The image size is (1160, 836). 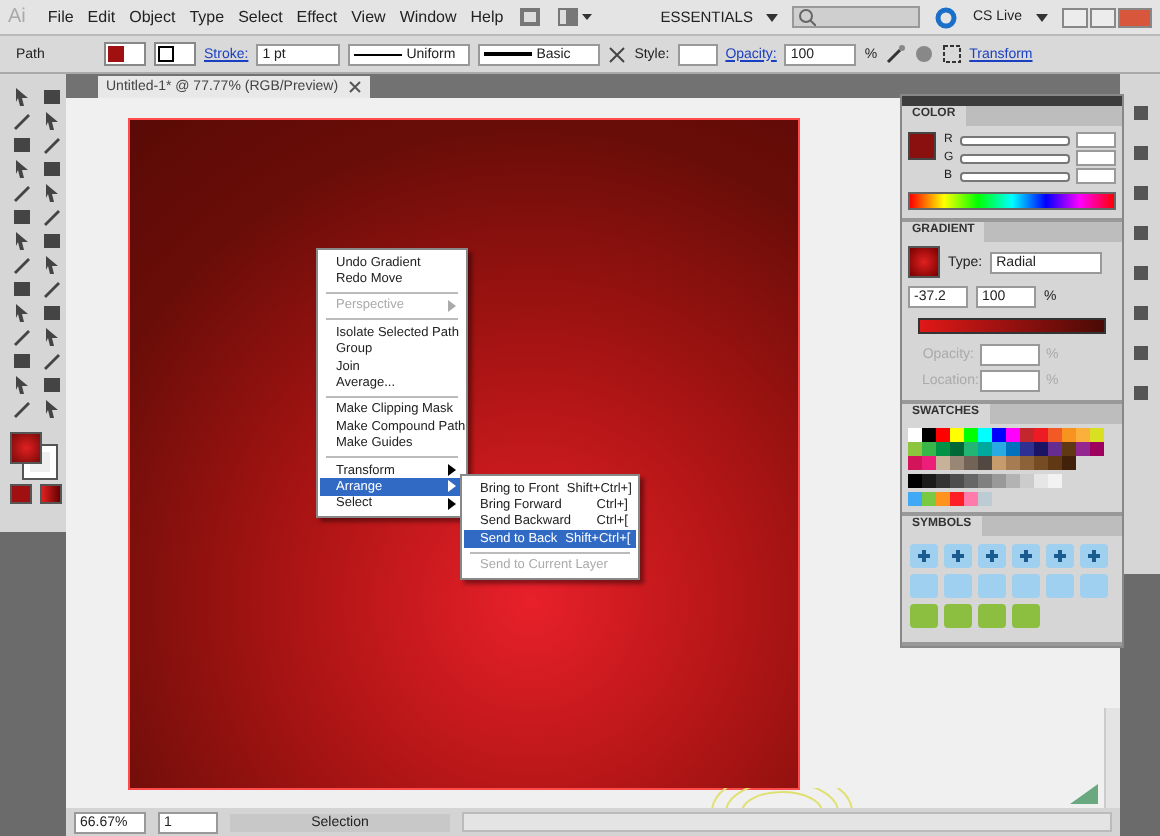 What do you see at coordinates (317, 17) in the screenshot?
I see `menu-item: Effect` at bounding box center [317, 17].